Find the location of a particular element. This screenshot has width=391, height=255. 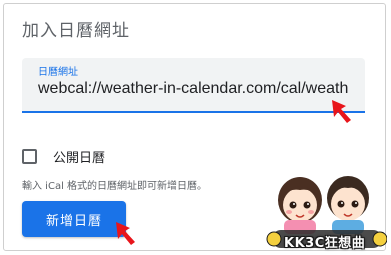

calendar-url-input is located at coordinates (198, 89).